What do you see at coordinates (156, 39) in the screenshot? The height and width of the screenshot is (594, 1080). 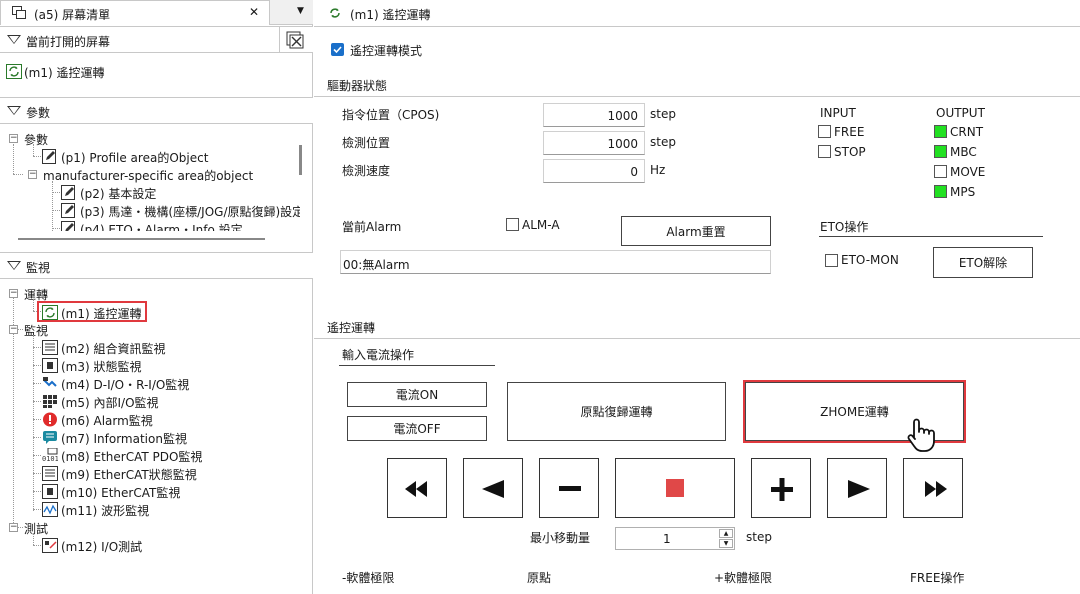 I see `open-screens-header: 當前打開的屏幕` at bounding box center [156, 39].